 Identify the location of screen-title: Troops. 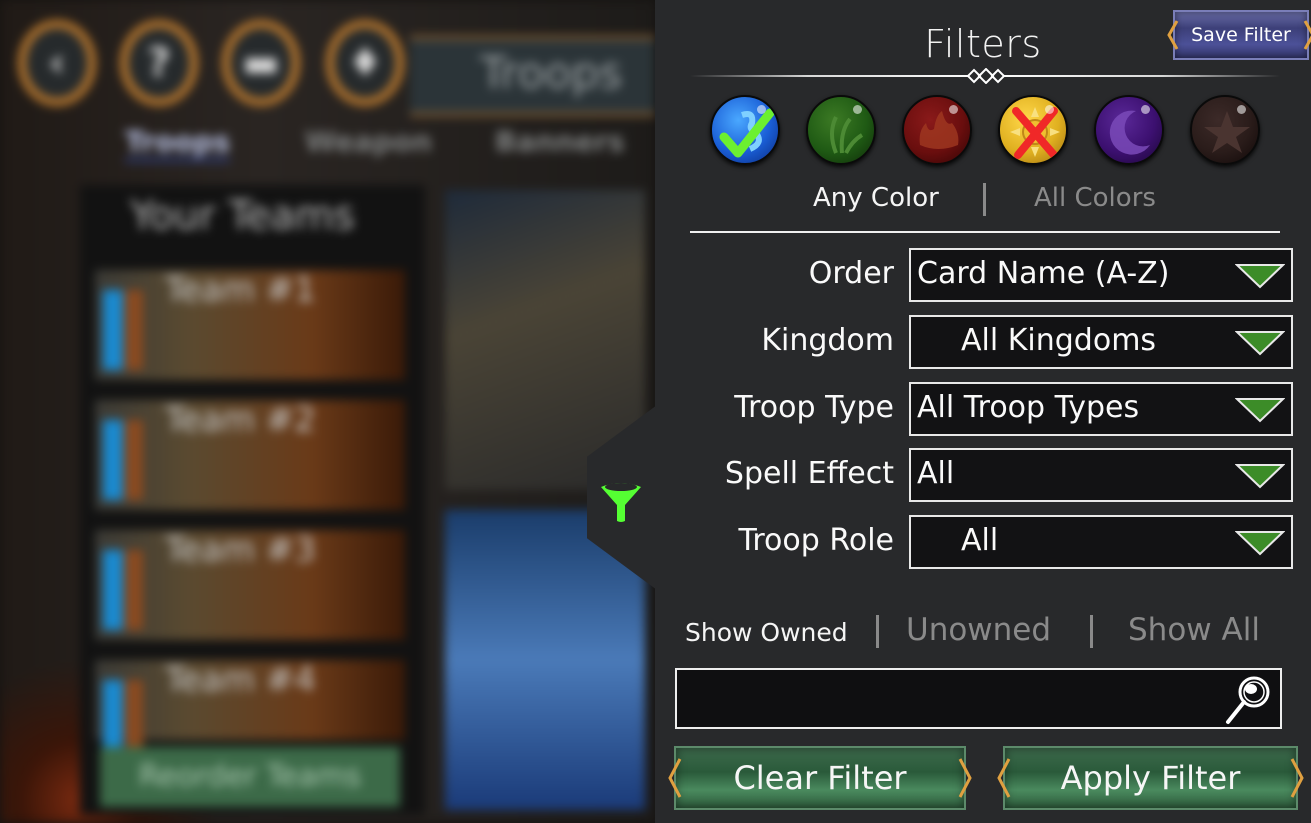
(532, 76).